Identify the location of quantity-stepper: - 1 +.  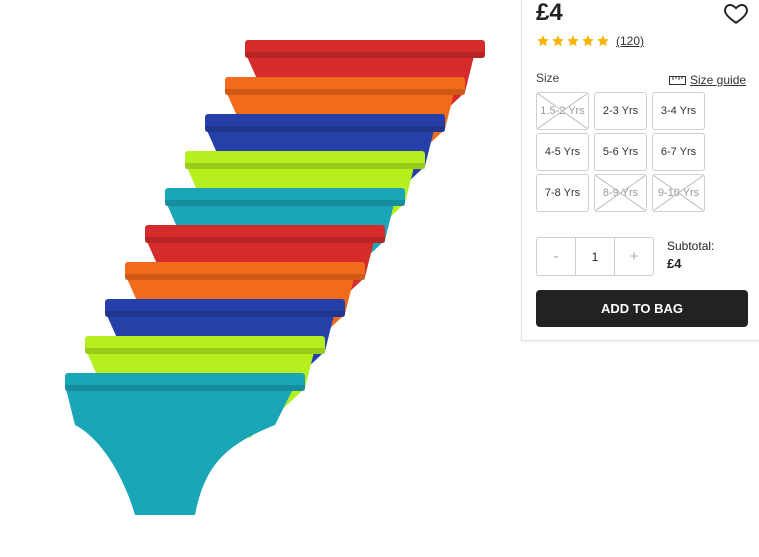
(595, 256).